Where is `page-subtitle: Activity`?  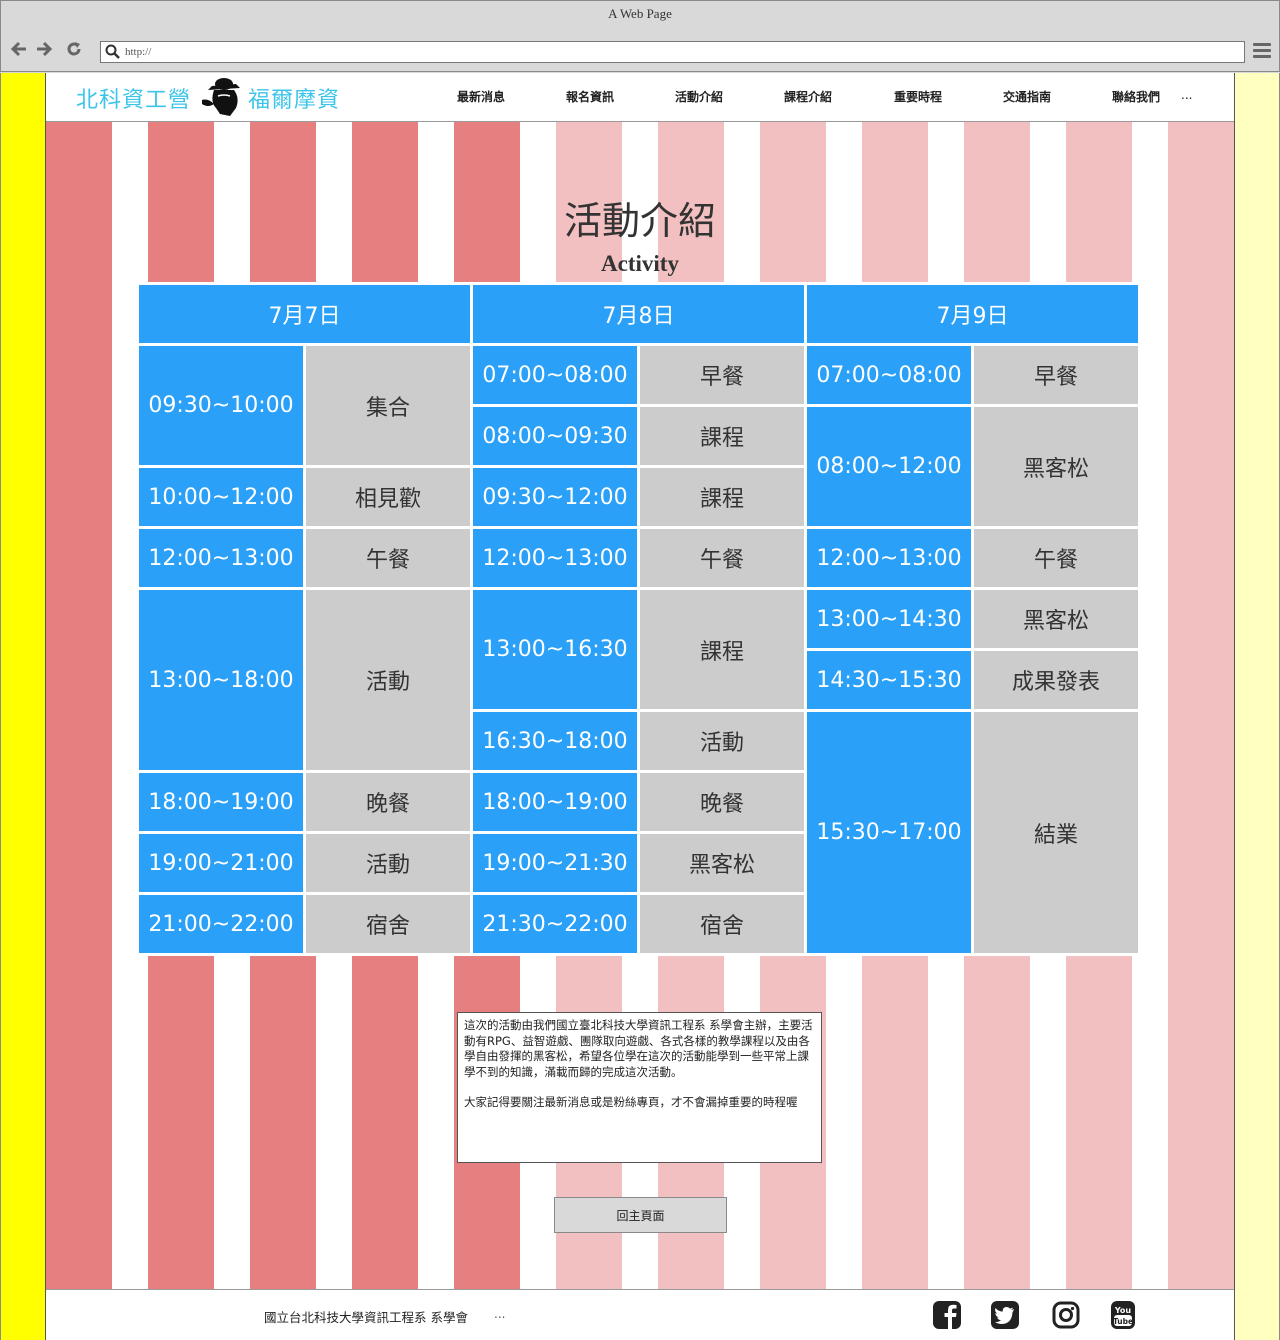 page-subtitle: Activity is located at coordinates (640, 263).